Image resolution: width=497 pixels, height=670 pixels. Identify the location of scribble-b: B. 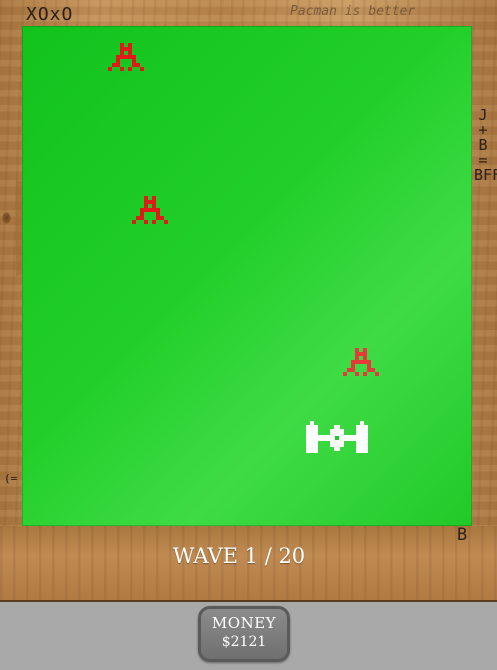
(462, 535).